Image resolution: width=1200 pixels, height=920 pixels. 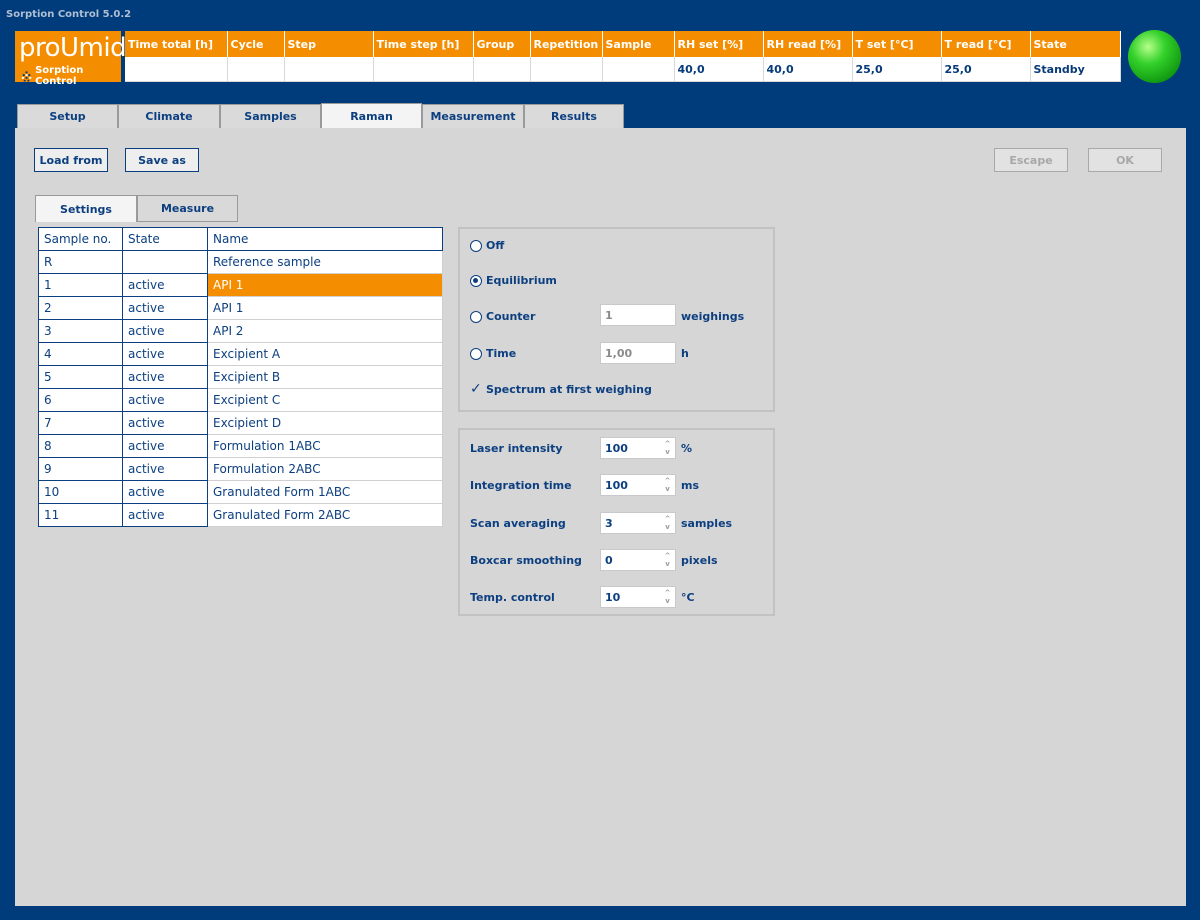 I want to click on status-led-icon, so click(x=1154, y=56).